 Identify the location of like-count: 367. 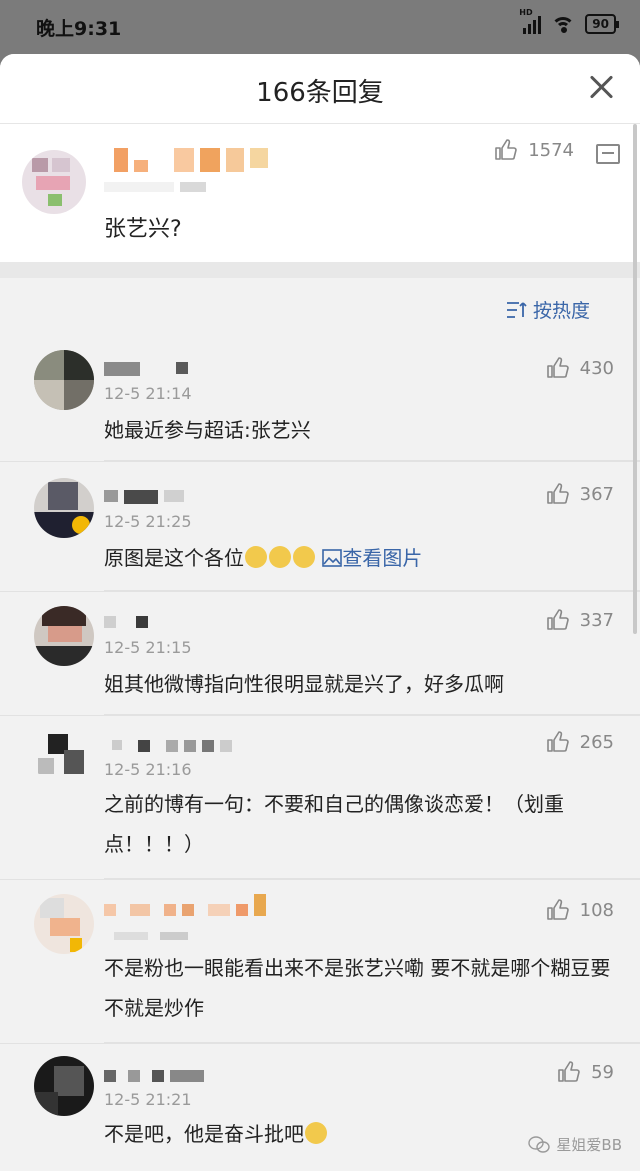
(596, 494).